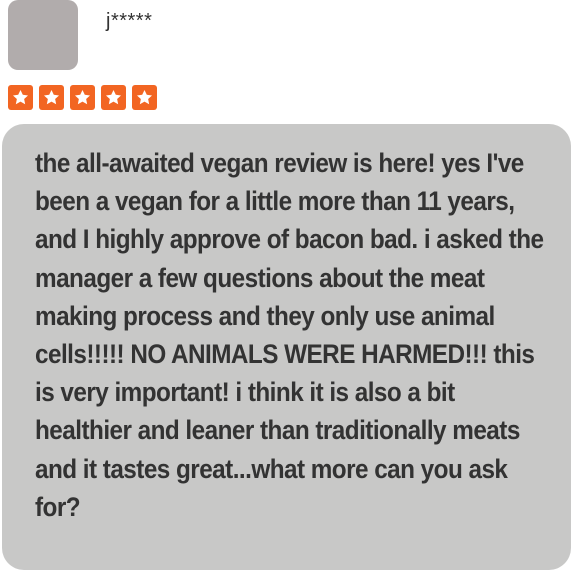  I want to click on star-rating, so click(82, 97).